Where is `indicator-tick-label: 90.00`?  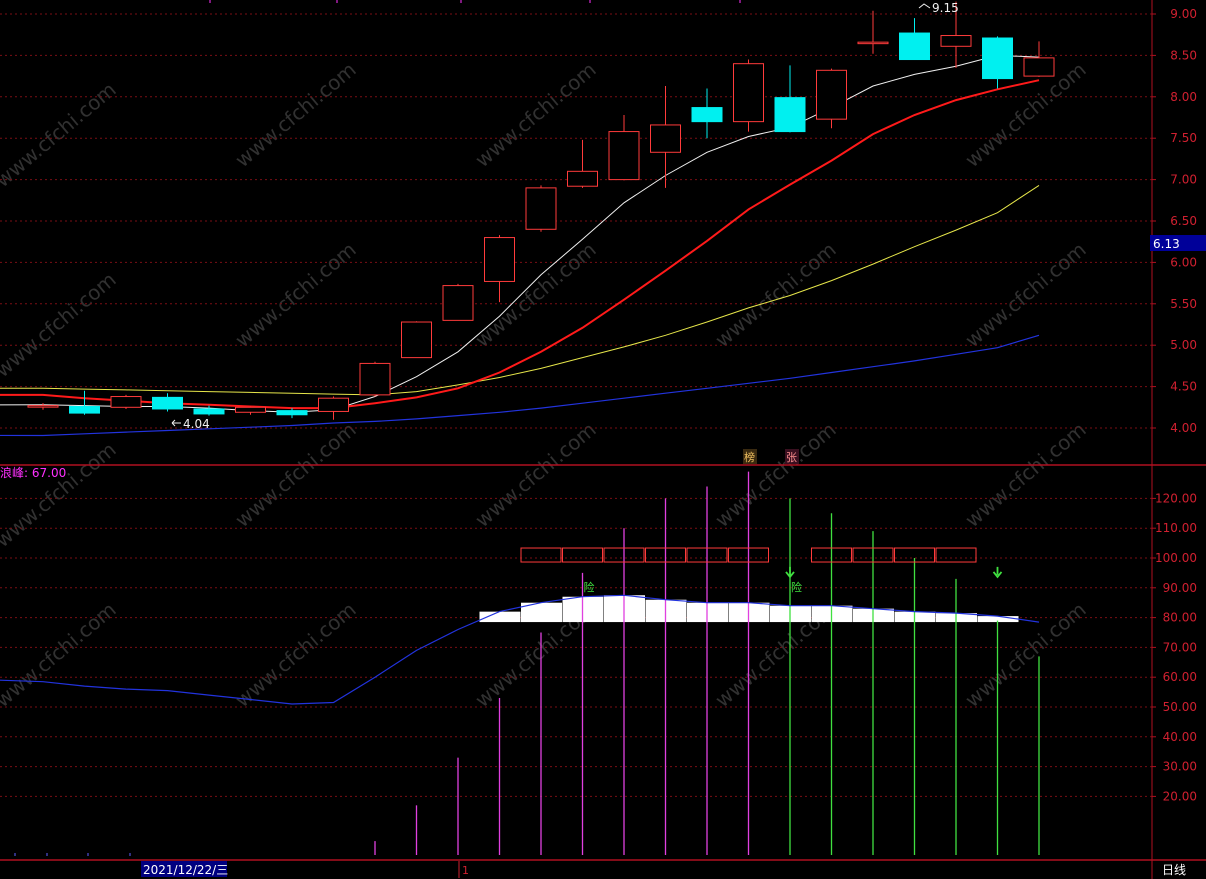 indicator-tick-label: 90.00 is located at coordinates (1180, 588).